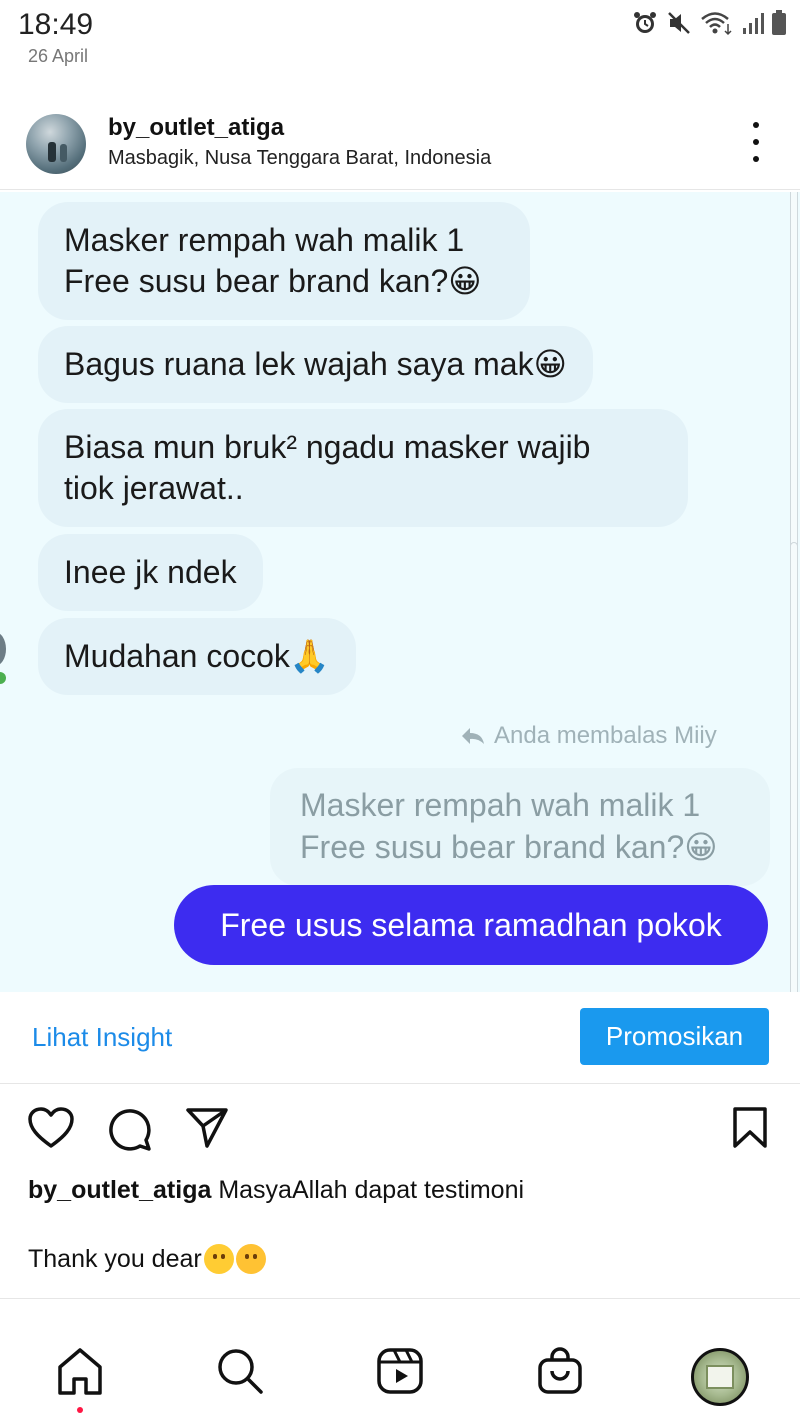 This screenshot has width=800, height=1422. Describe the element at coordinates (400, 1044) in the screenshot. I see `insight-row: Lihat Insight Promosikan` at that location.